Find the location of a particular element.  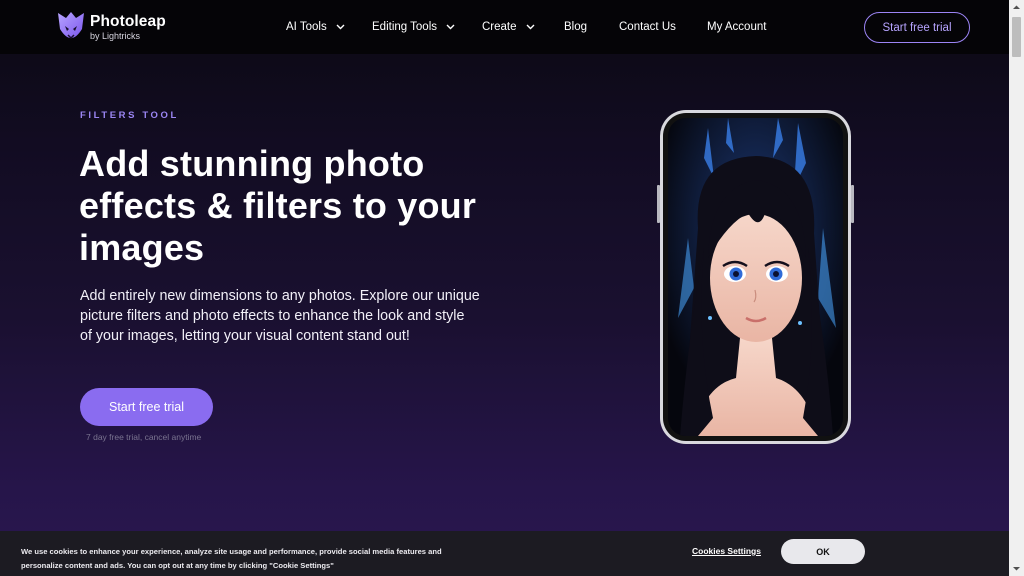

nav-editing-tools: Editing Tools is located at coordinates (413, 27).